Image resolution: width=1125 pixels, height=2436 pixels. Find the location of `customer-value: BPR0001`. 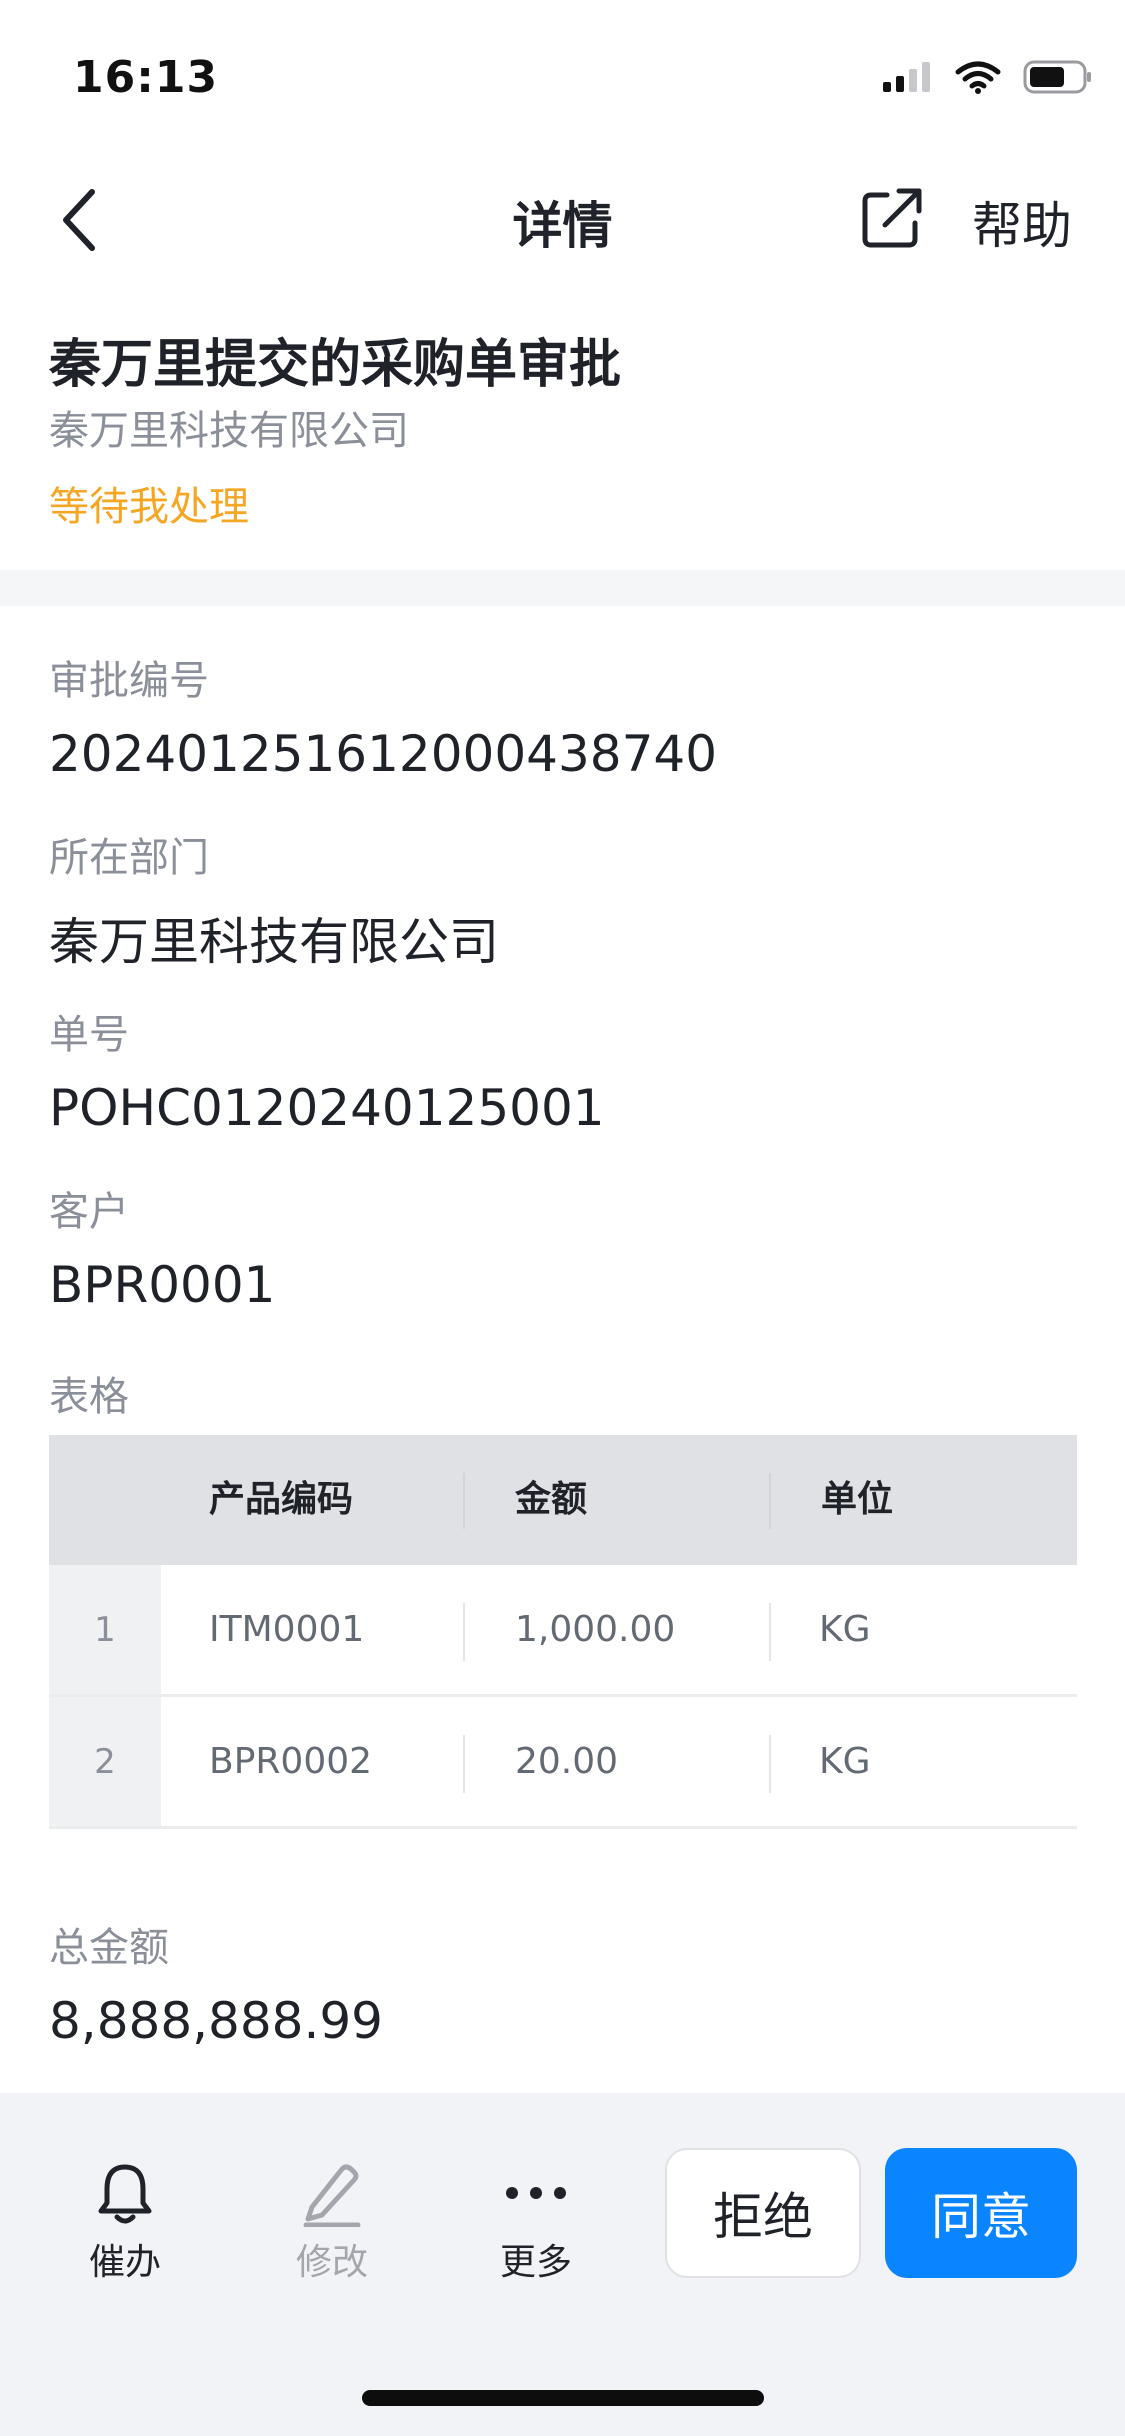

customer-value: BPR0001 is located at coordinates (162, 1285).